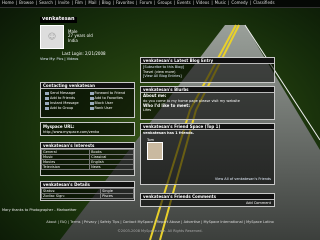  I want to click on table-row: Zodiac Sign: Pisces, so click(87, 196).